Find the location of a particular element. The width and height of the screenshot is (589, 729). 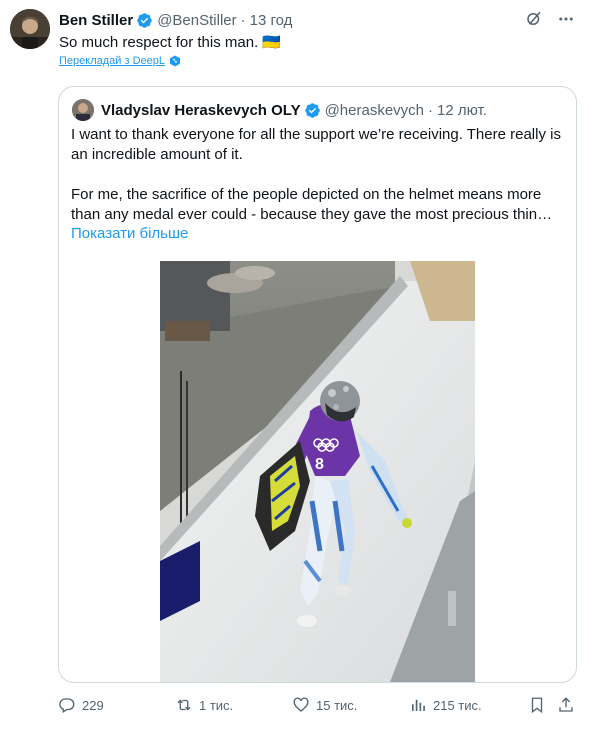

view-count: 215 тис. is located at coordinates (457, 705).